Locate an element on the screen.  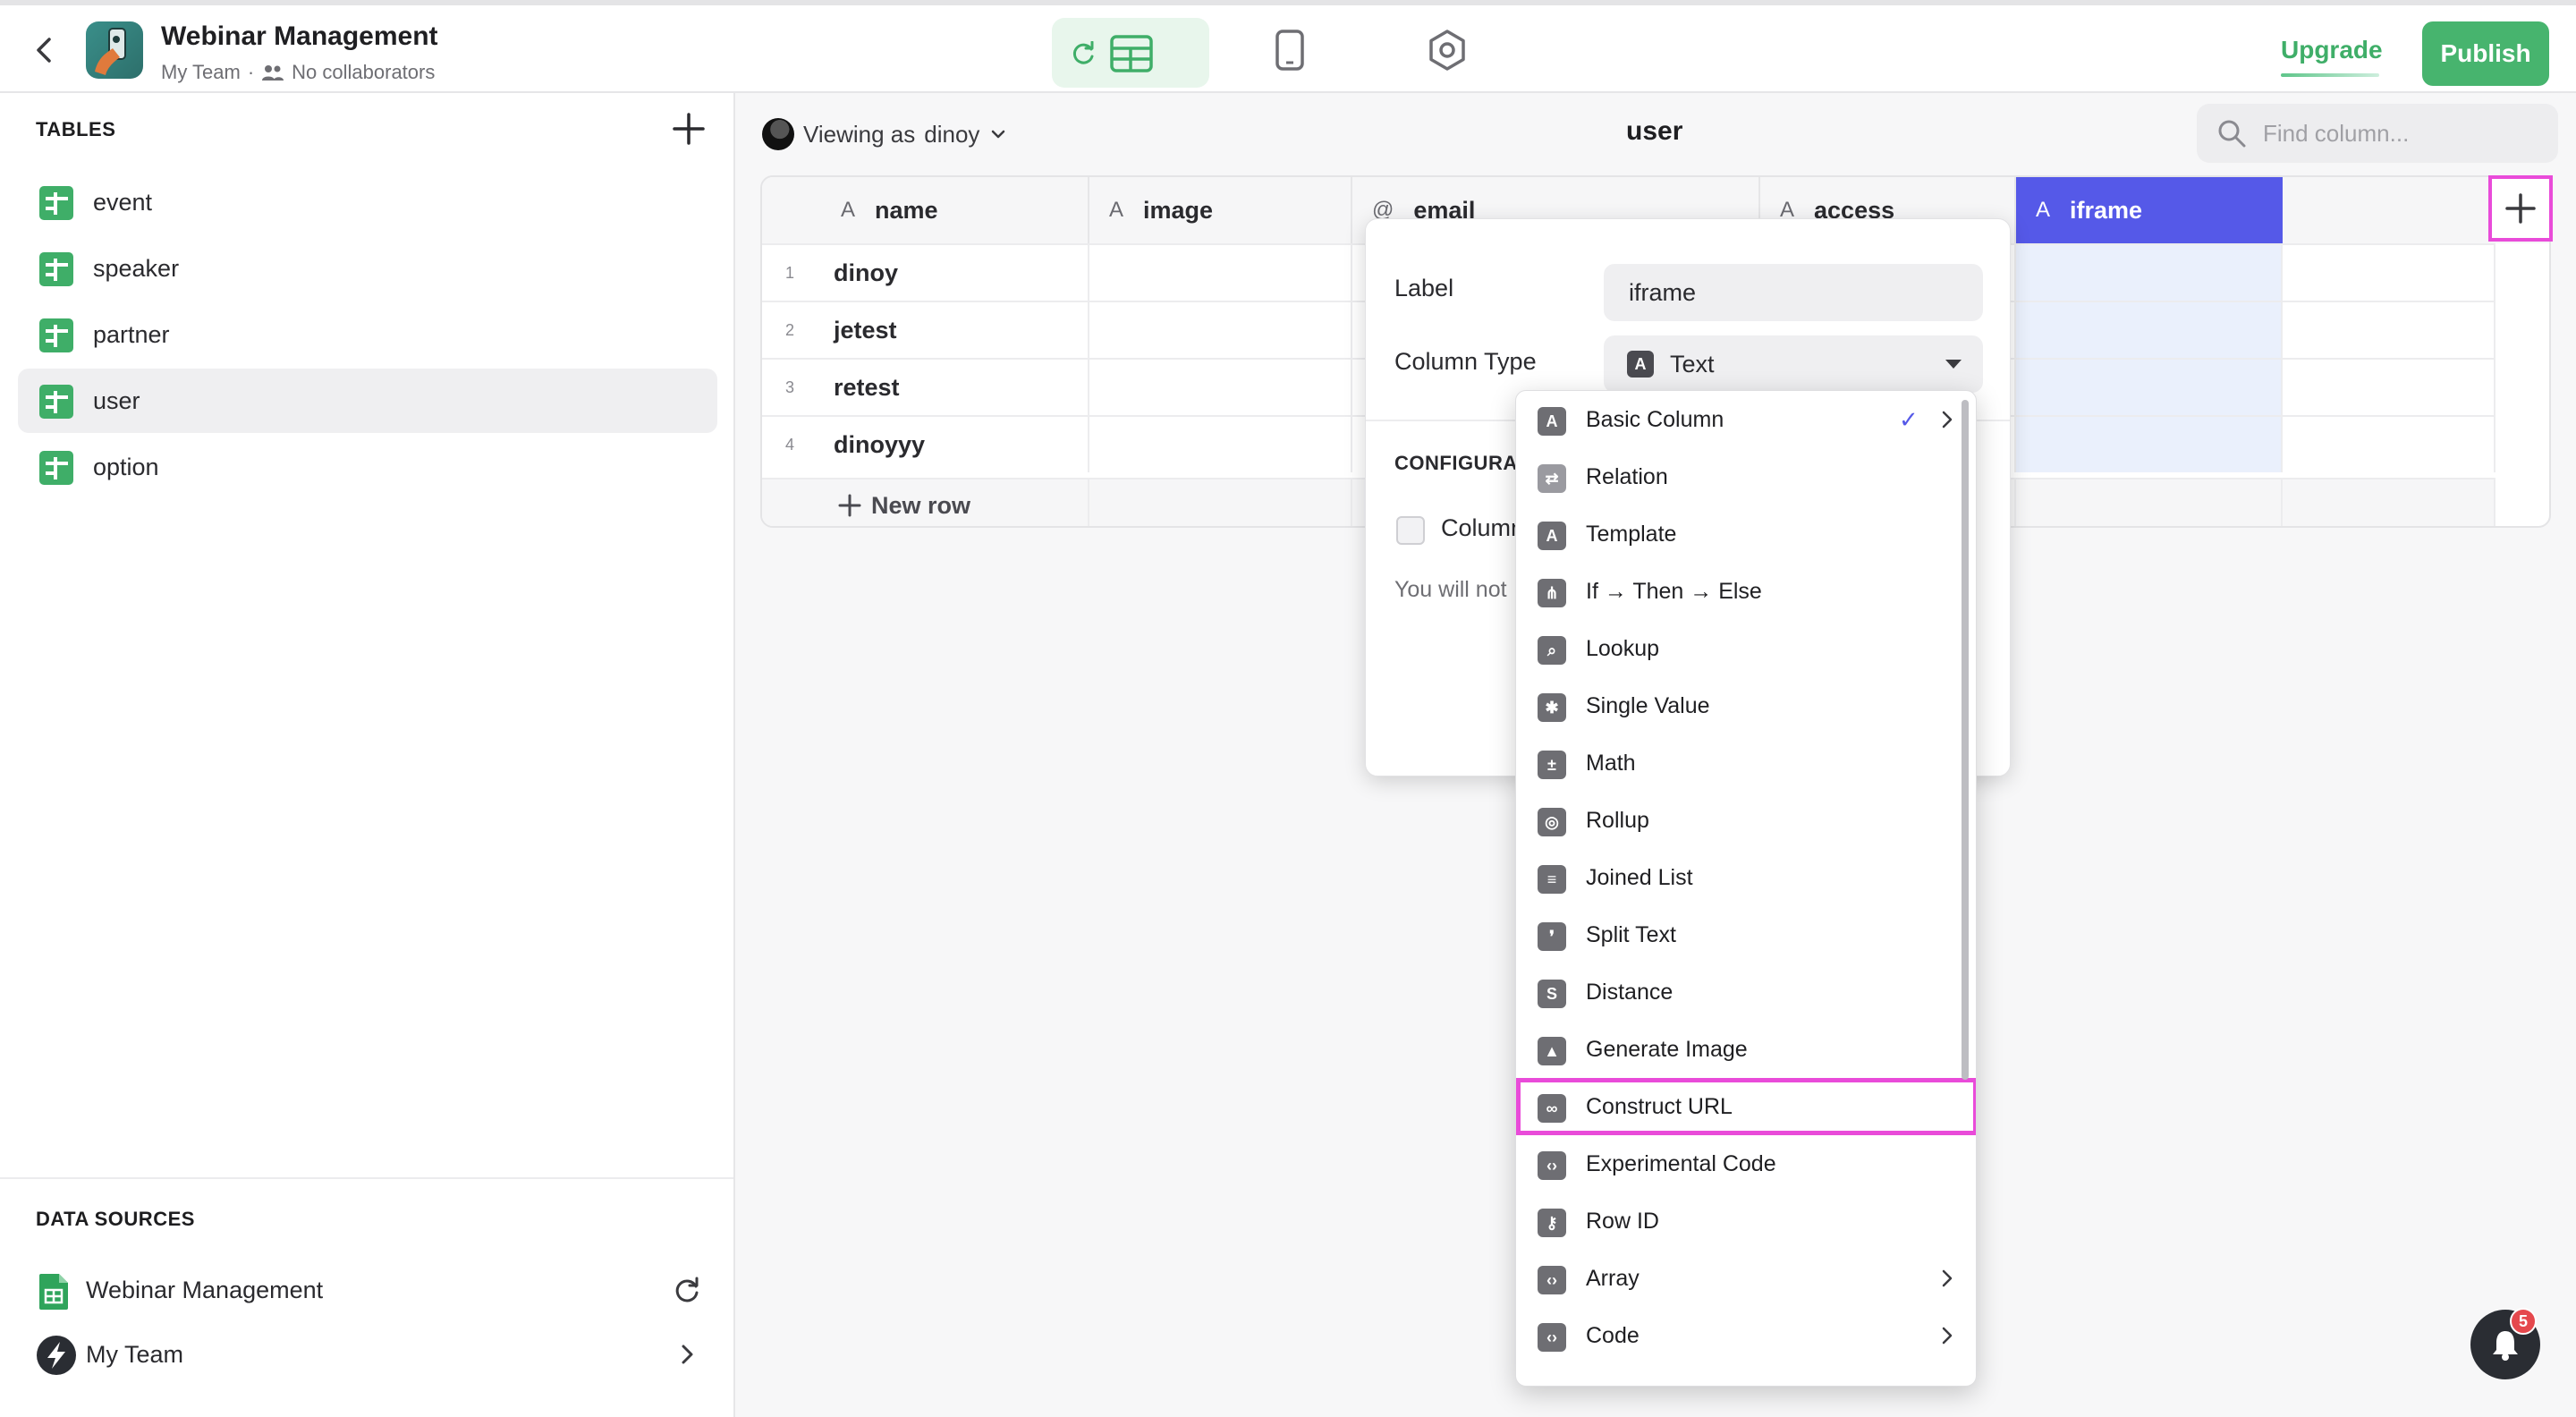
refresh-icon is located at coordinates (687, 1290).